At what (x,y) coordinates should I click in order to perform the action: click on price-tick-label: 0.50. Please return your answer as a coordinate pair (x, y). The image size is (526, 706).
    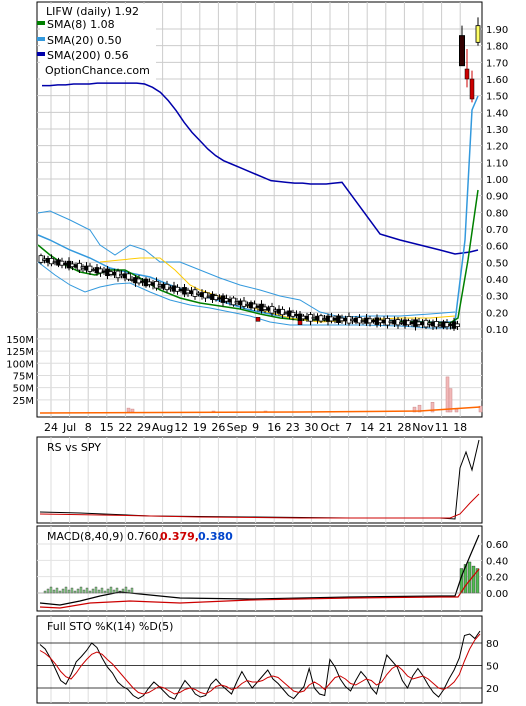
    Looking at the image, I should click on (497, 263).